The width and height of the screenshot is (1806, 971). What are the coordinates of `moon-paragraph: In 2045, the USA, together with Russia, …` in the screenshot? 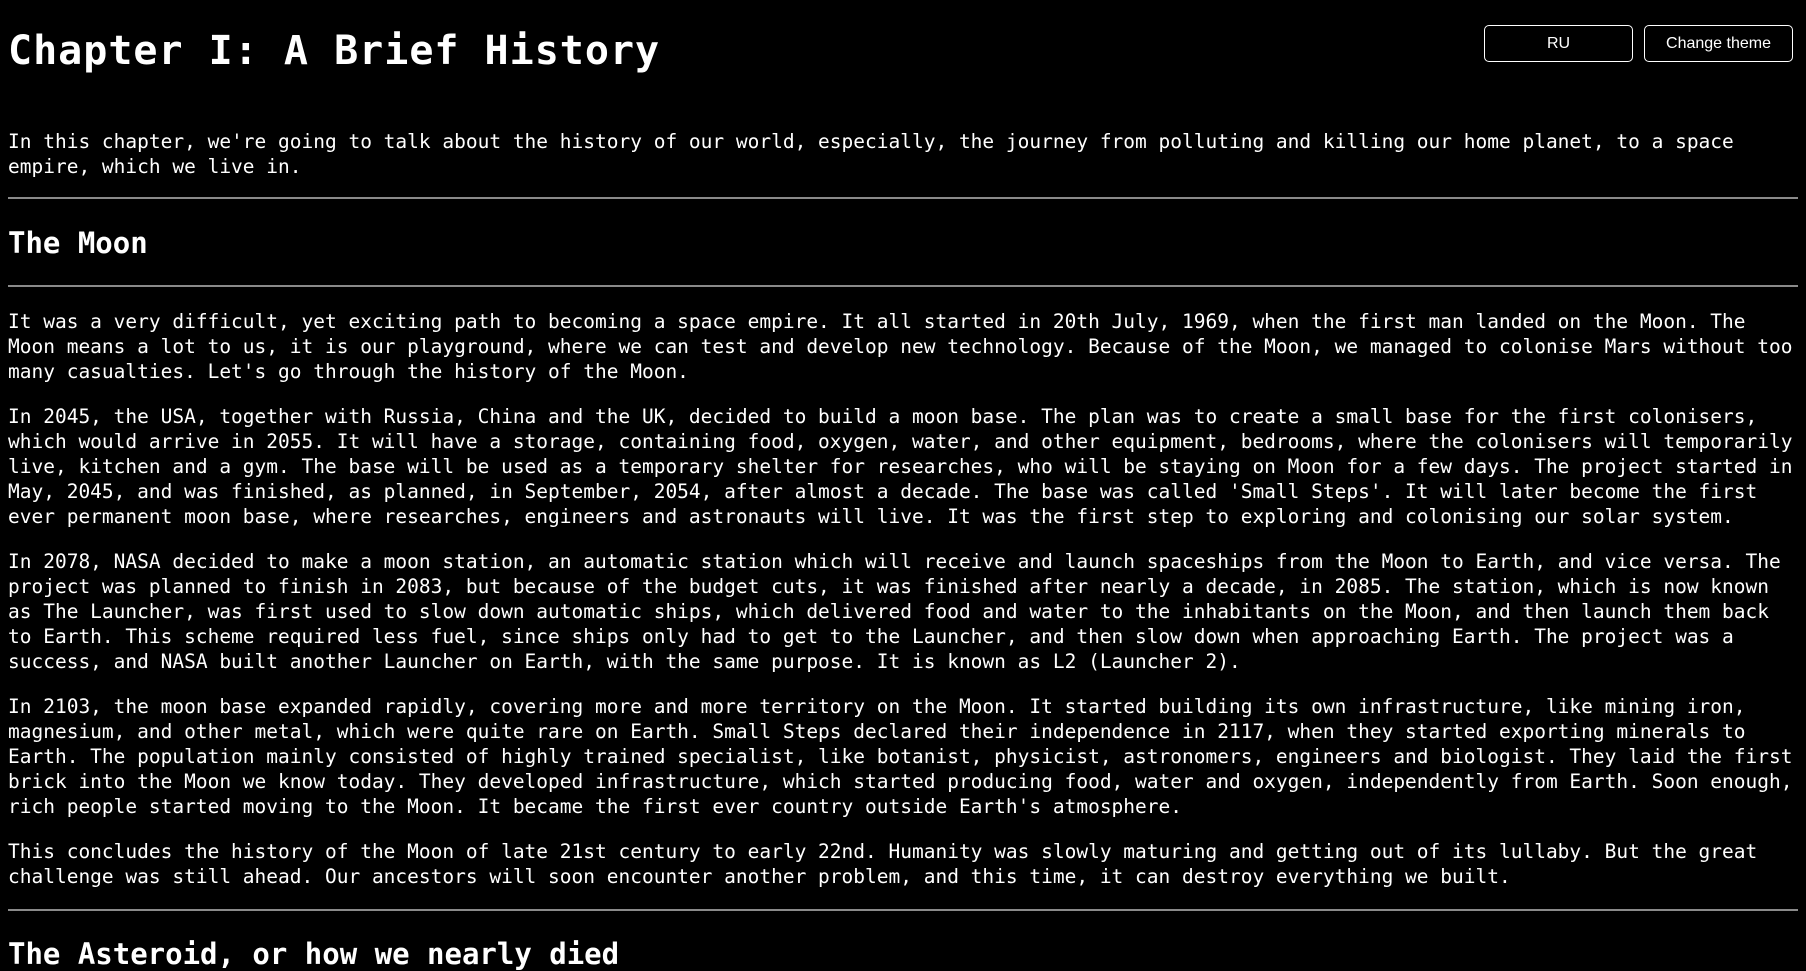 It's located at (900, 466).